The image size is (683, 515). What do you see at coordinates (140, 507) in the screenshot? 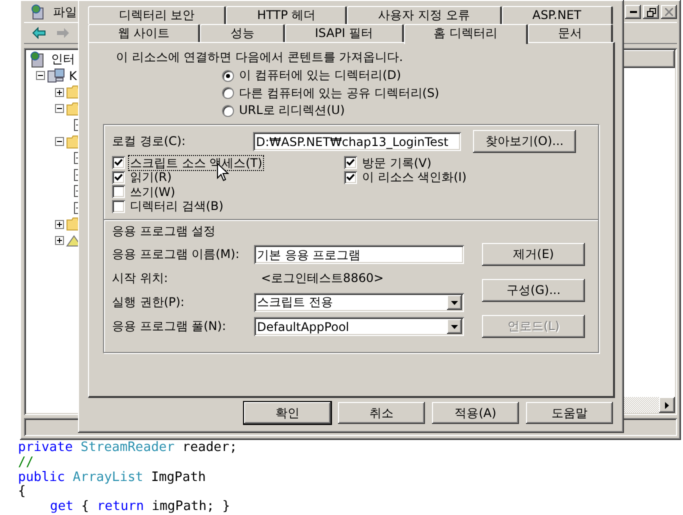
I see `code-line: get { return imgPath; }` at bounding box center [140, 507].